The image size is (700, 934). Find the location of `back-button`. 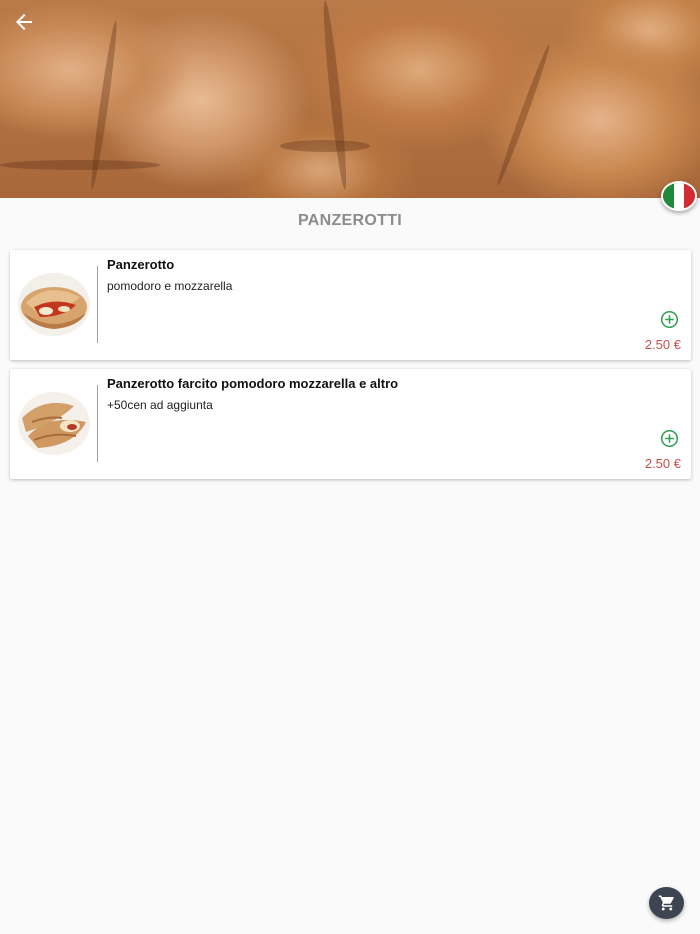

back-button is located at coordinates (24, 22).